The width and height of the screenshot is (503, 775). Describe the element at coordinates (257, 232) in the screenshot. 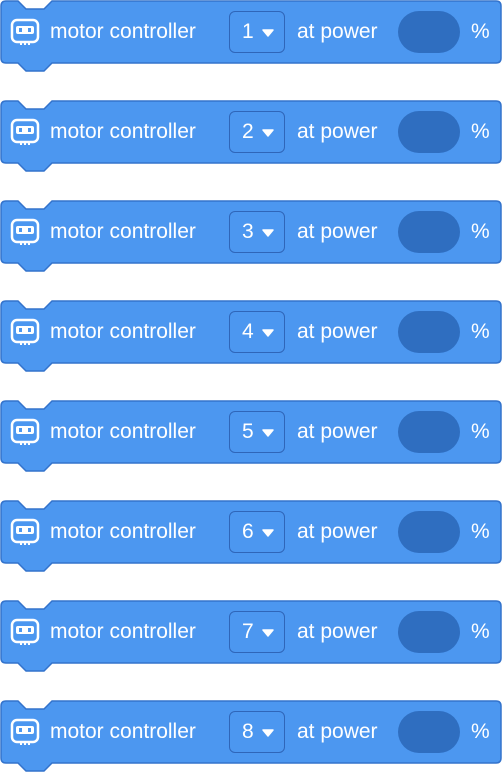

I see `port-dropdown: 3` at that location.